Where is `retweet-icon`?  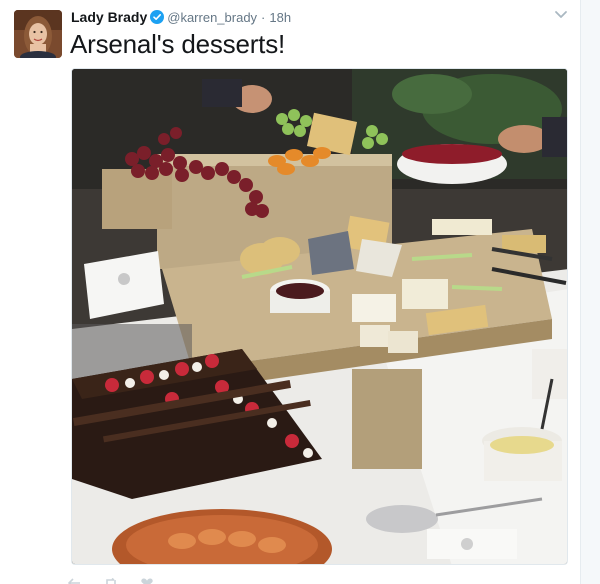 retweet-icon is located at coordinates (111, 579).